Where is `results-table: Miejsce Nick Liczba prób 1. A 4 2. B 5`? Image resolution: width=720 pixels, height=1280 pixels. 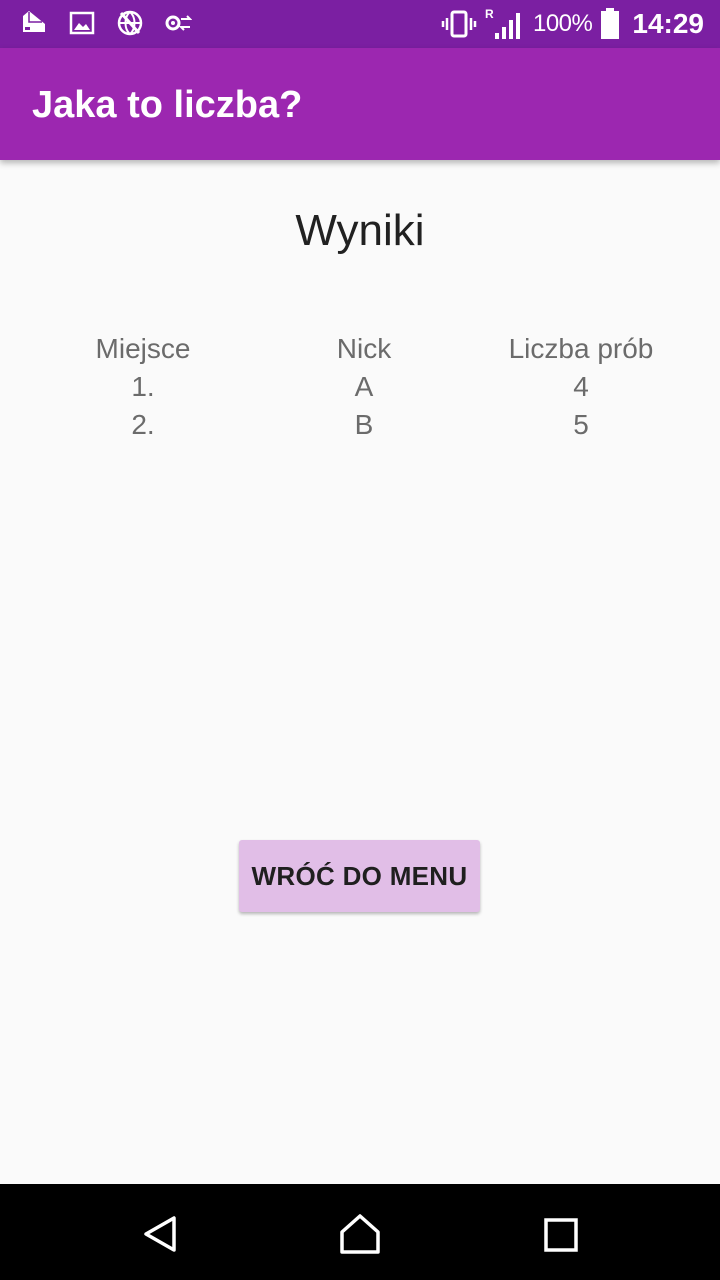
results-table: Miejsce Nick Liczba prób 1. A 4 2. B 5 is located at coordinates (360, 387).